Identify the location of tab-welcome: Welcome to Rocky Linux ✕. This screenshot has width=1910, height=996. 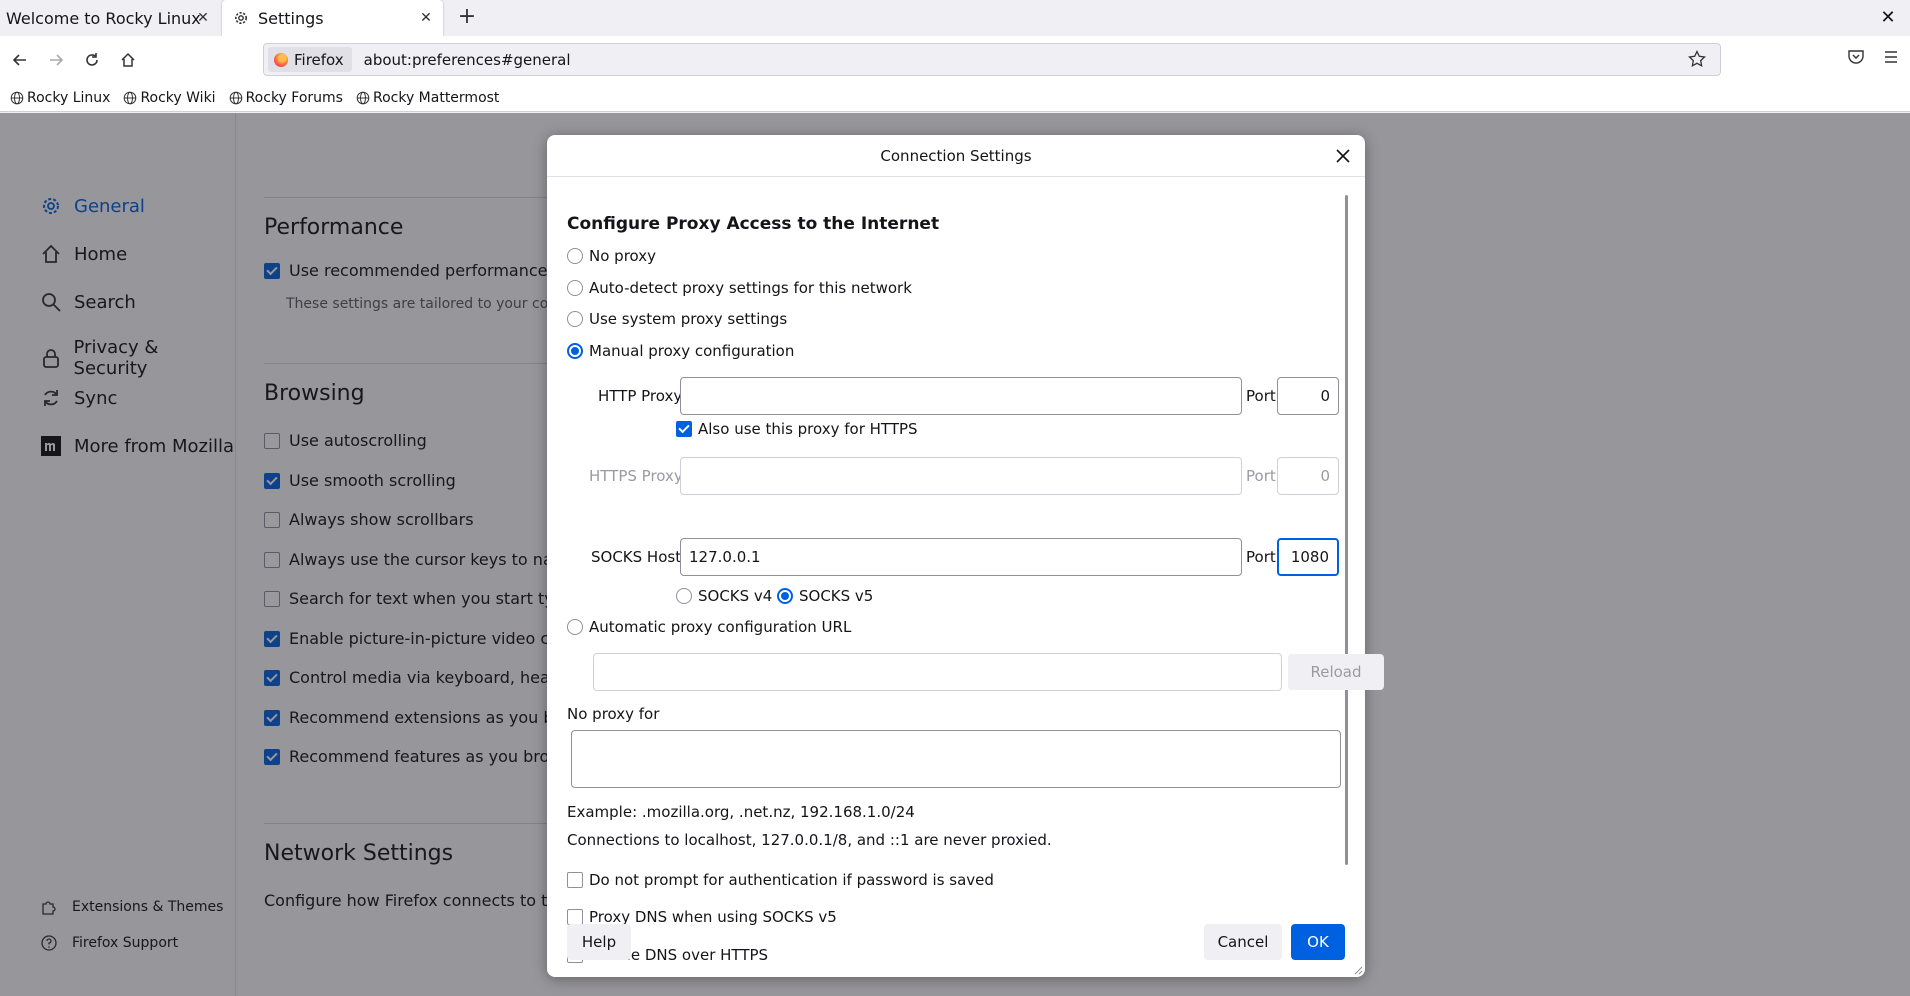
(110, 18).